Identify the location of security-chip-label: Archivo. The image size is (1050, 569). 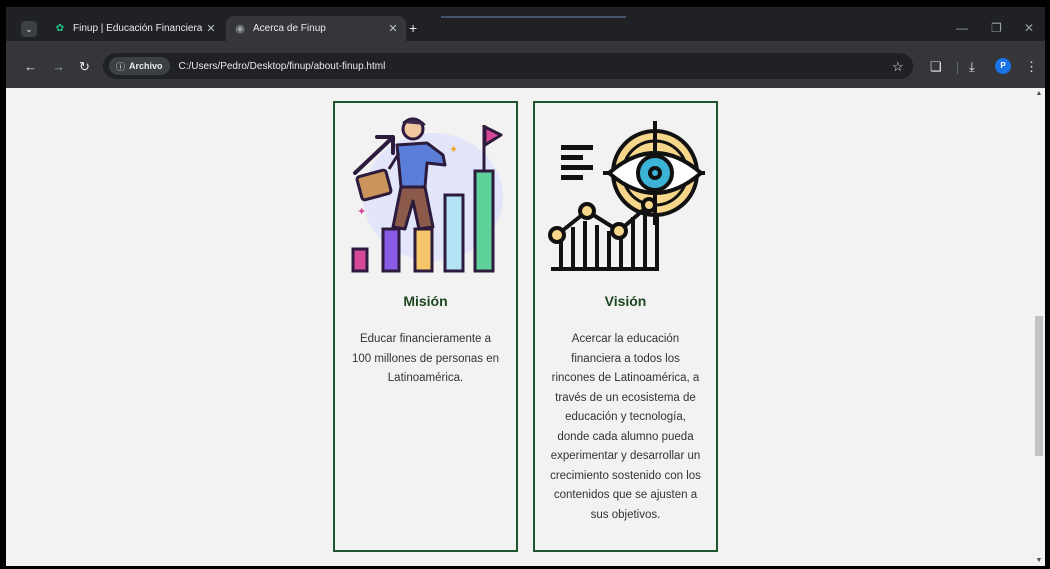
(146, 66).